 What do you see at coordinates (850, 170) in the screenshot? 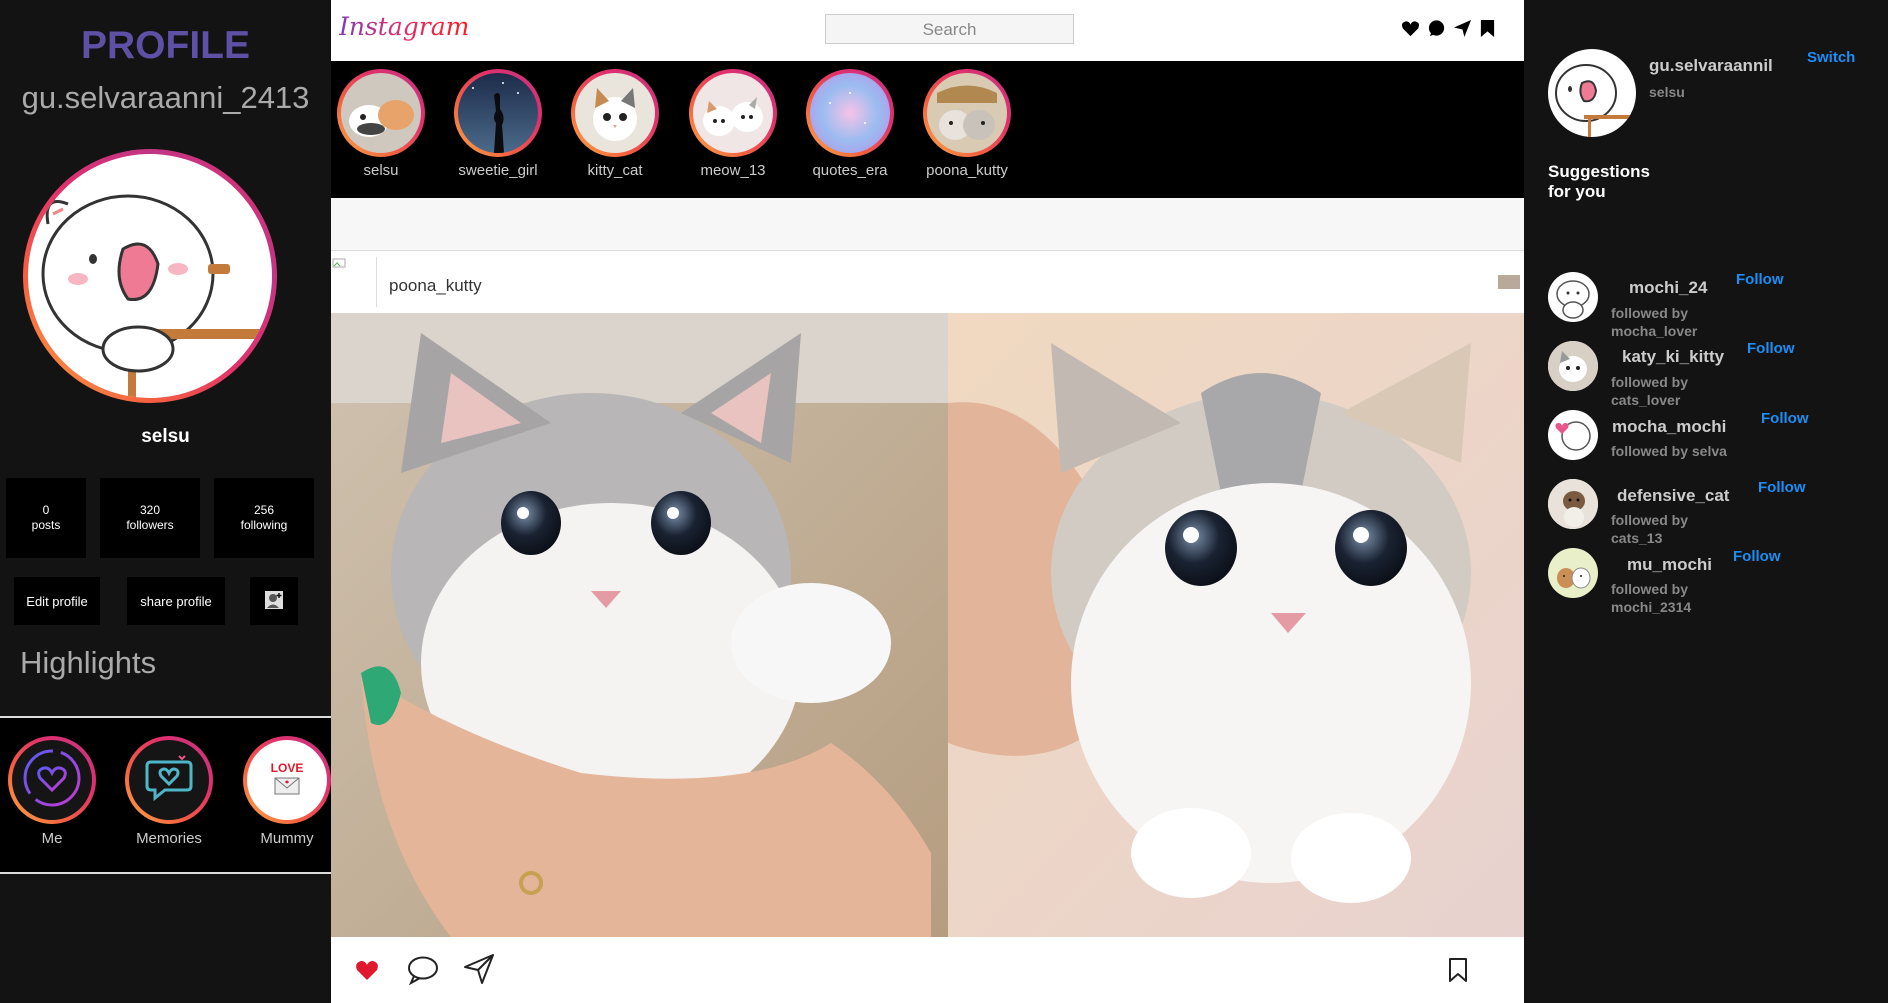
I see `story-name: quotes_era` at bounding box center [850, 170].